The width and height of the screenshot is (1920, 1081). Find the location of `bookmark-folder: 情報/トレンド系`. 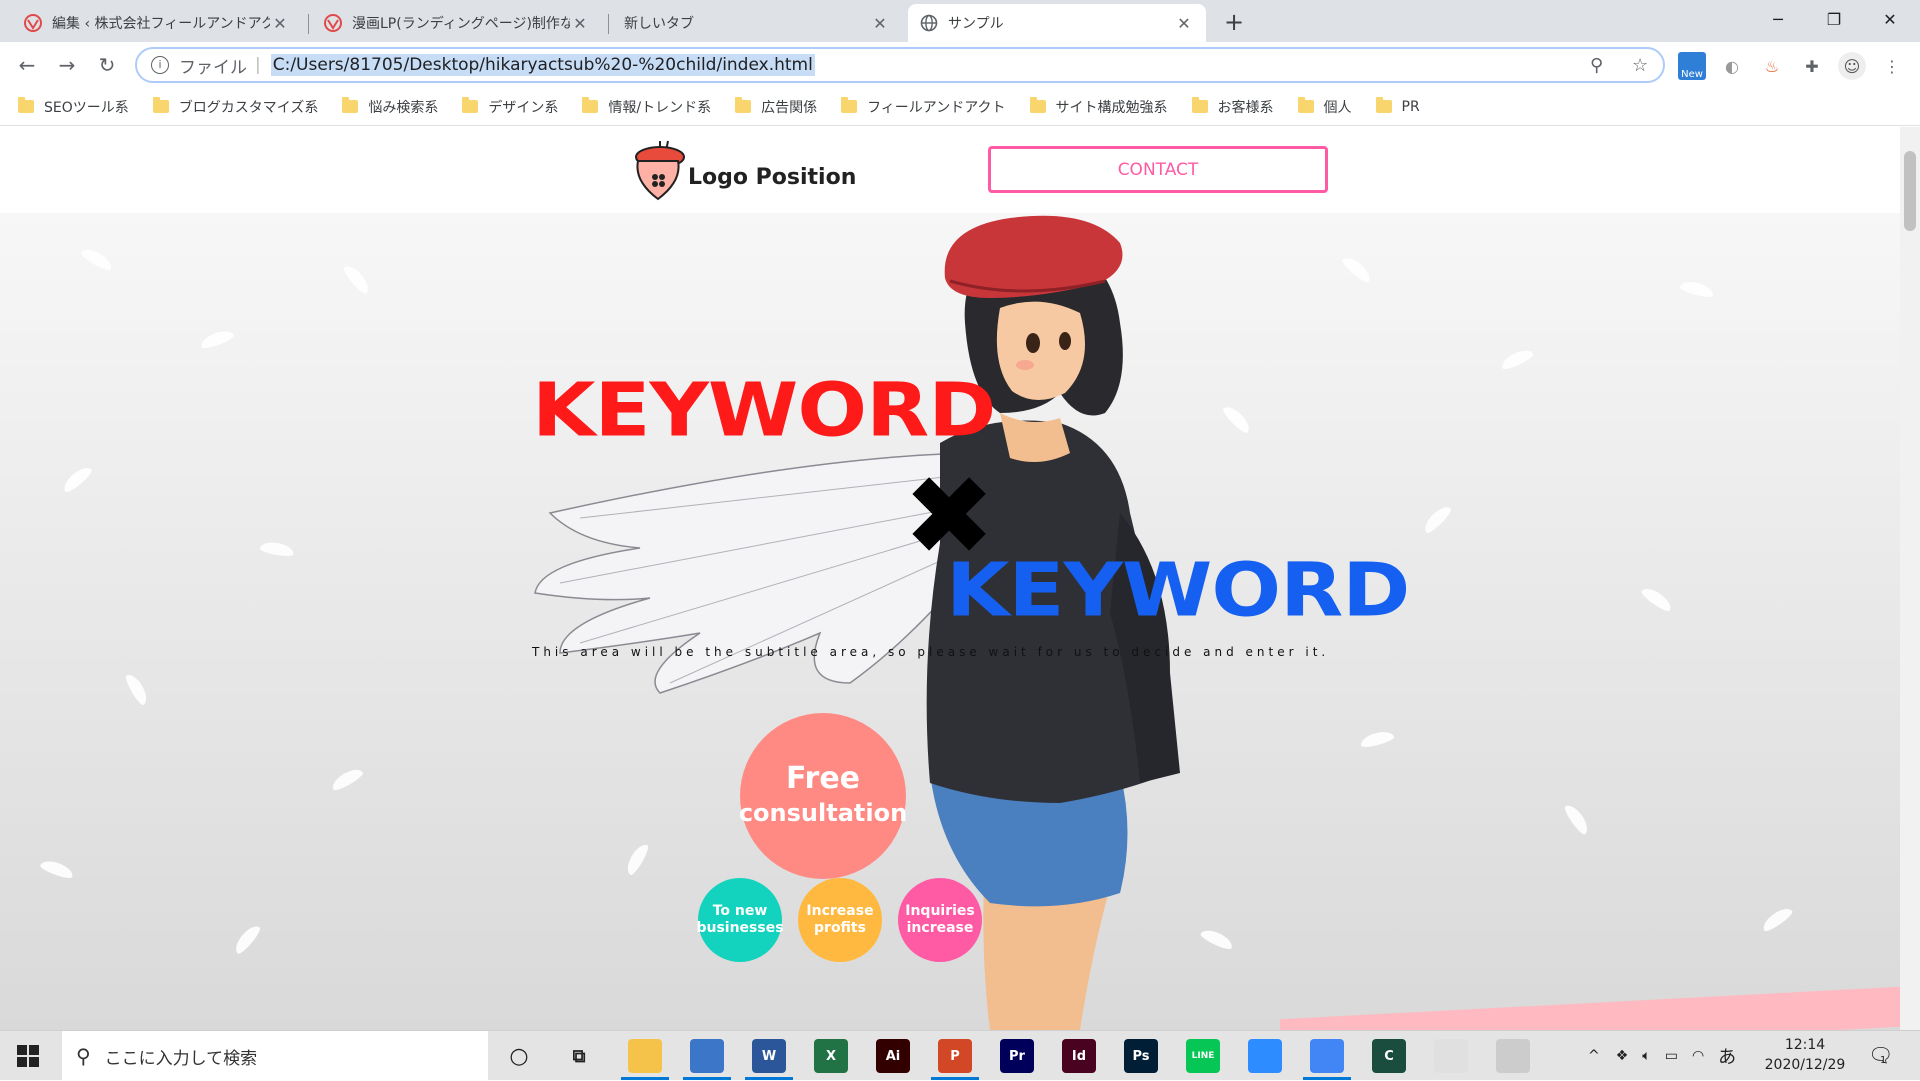

bookmark-folder: 情報/トレンド系 is located at coordinates (646, 107).